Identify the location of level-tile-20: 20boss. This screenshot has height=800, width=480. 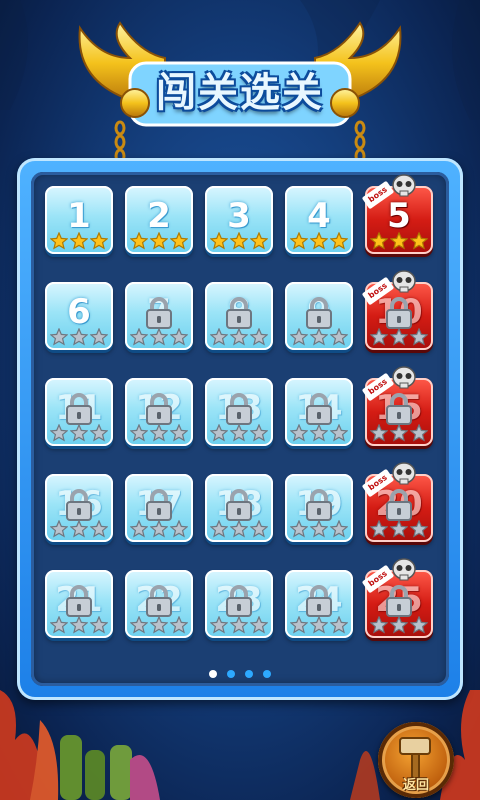
(397, 502).